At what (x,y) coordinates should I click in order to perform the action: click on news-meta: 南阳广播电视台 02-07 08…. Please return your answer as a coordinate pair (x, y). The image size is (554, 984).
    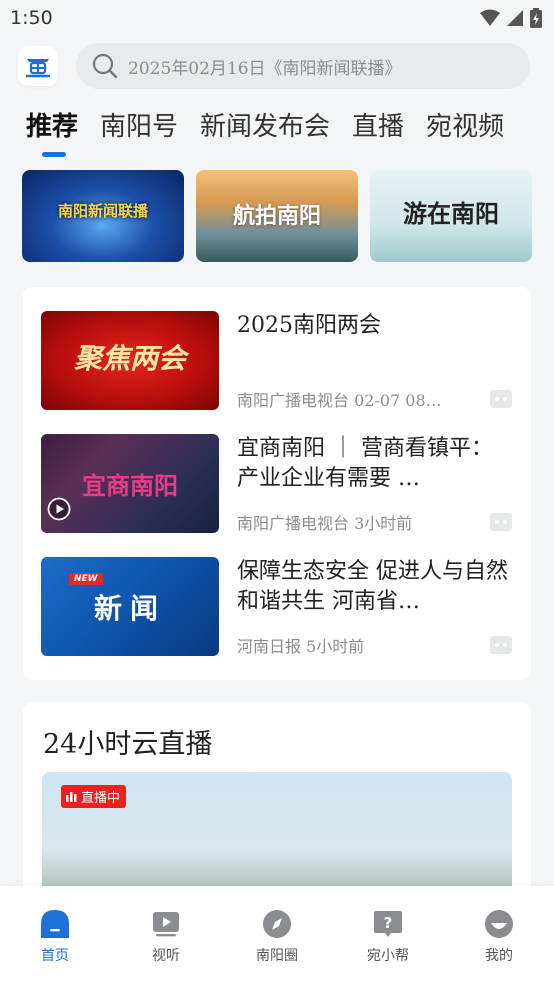
    Looking at the image, I should click on (339, 400).